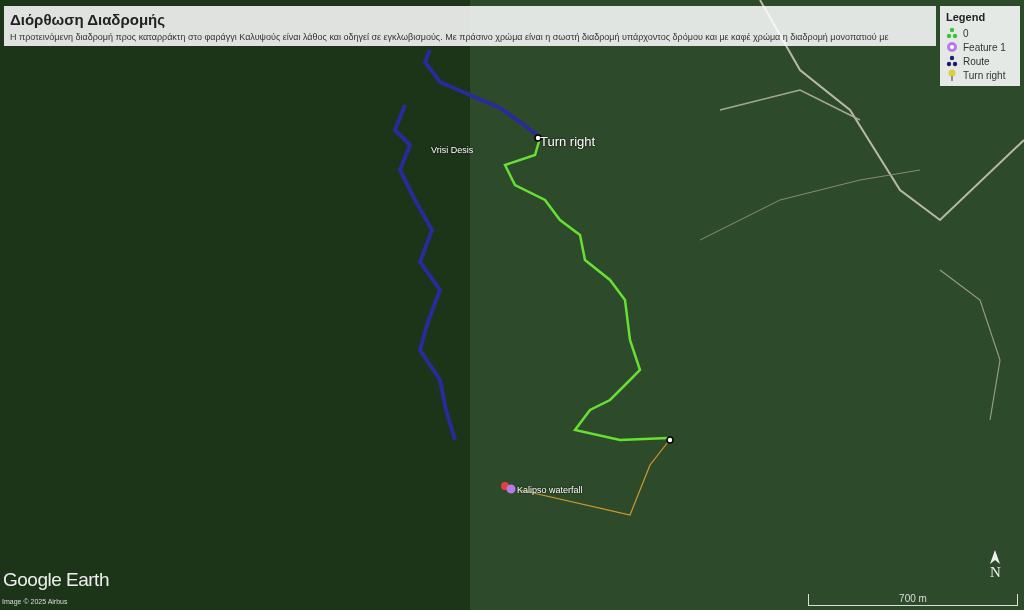 This screenshot has height=610, width=1024. I want to click on logo: Google Earth, so click(56, 580).